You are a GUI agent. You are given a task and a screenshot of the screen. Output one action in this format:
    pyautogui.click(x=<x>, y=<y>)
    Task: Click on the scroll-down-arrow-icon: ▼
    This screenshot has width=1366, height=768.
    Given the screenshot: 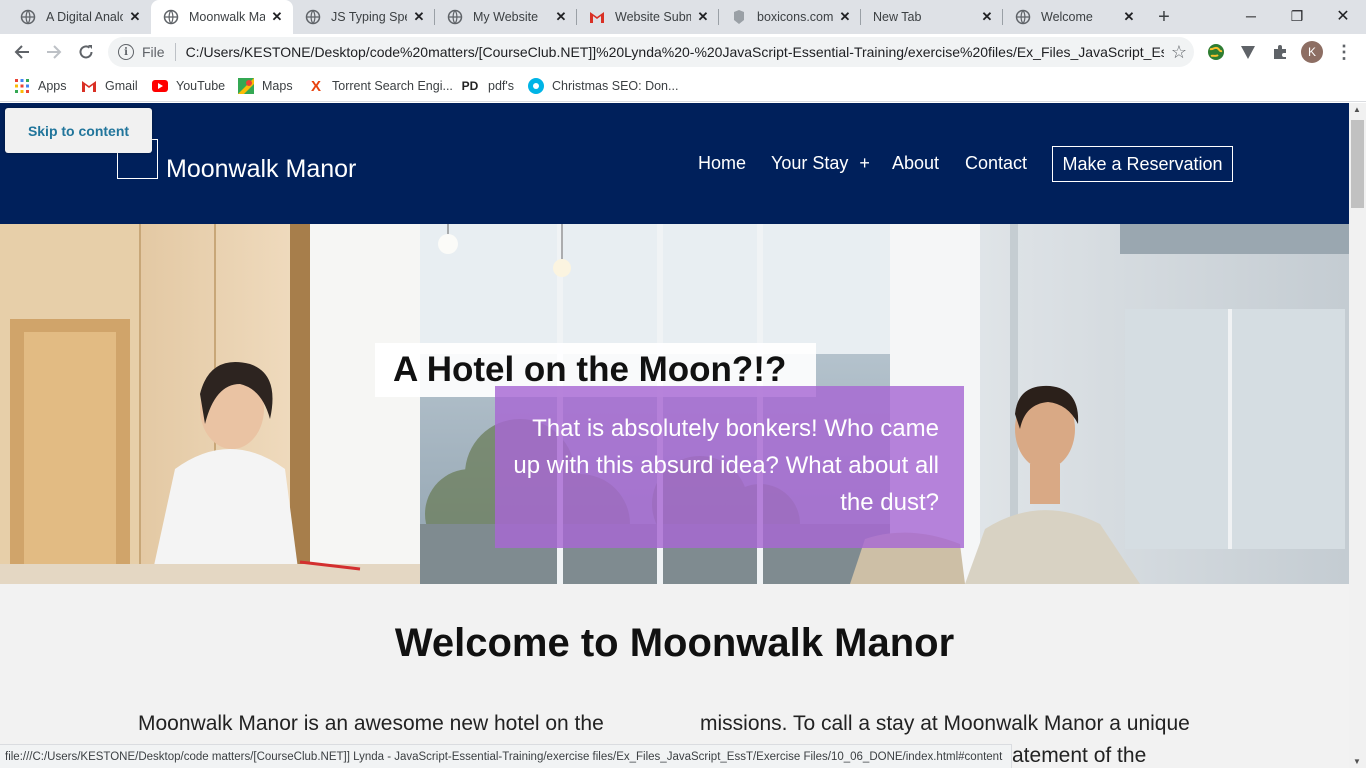 What is the action you would take?
    pyautogui.click(x=1357, y=761)
    